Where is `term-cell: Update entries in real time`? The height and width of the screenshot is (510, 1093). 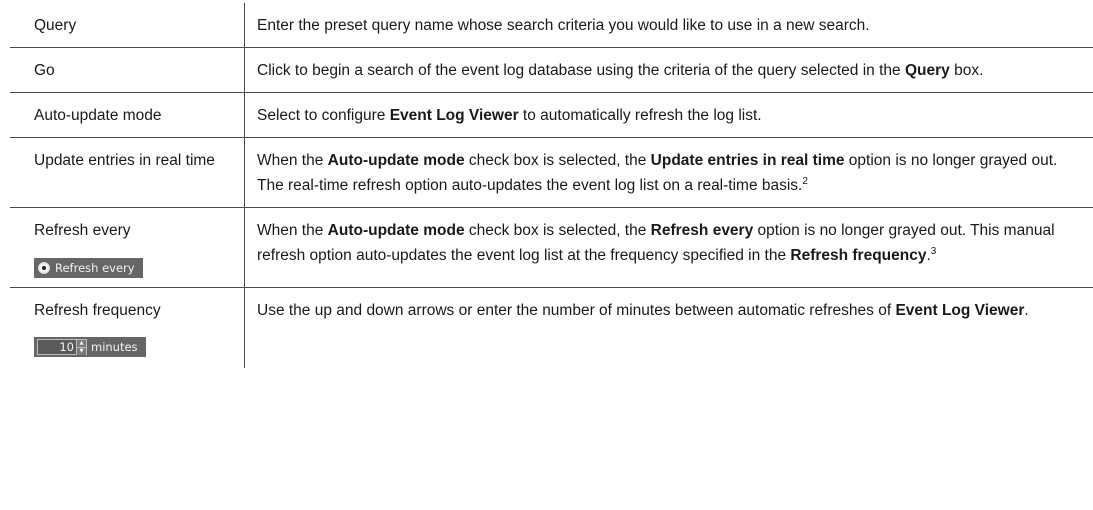
term-cell: Update entries in real time is located at coordinates (127, 172).